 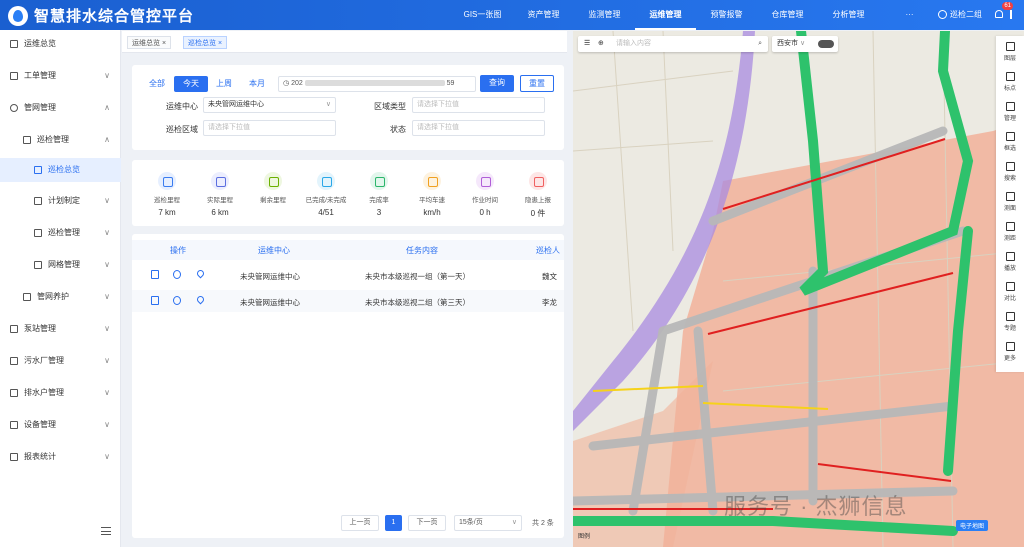 I want to click on quick-month-button: 本月, so click(x=257, y=84).